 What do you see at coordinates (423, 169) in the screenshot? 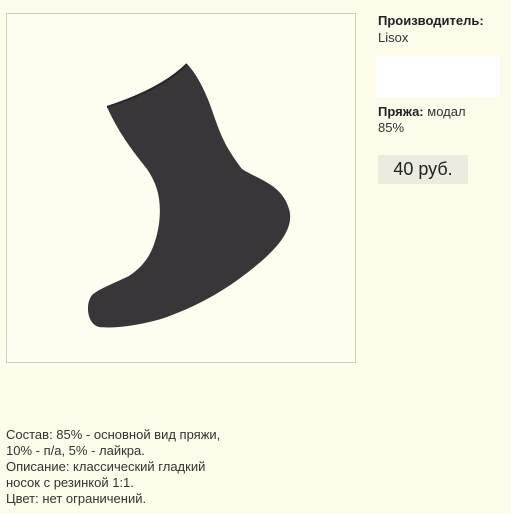
I see `price-badge: 40 руб.` at bounding box center [423, 169].